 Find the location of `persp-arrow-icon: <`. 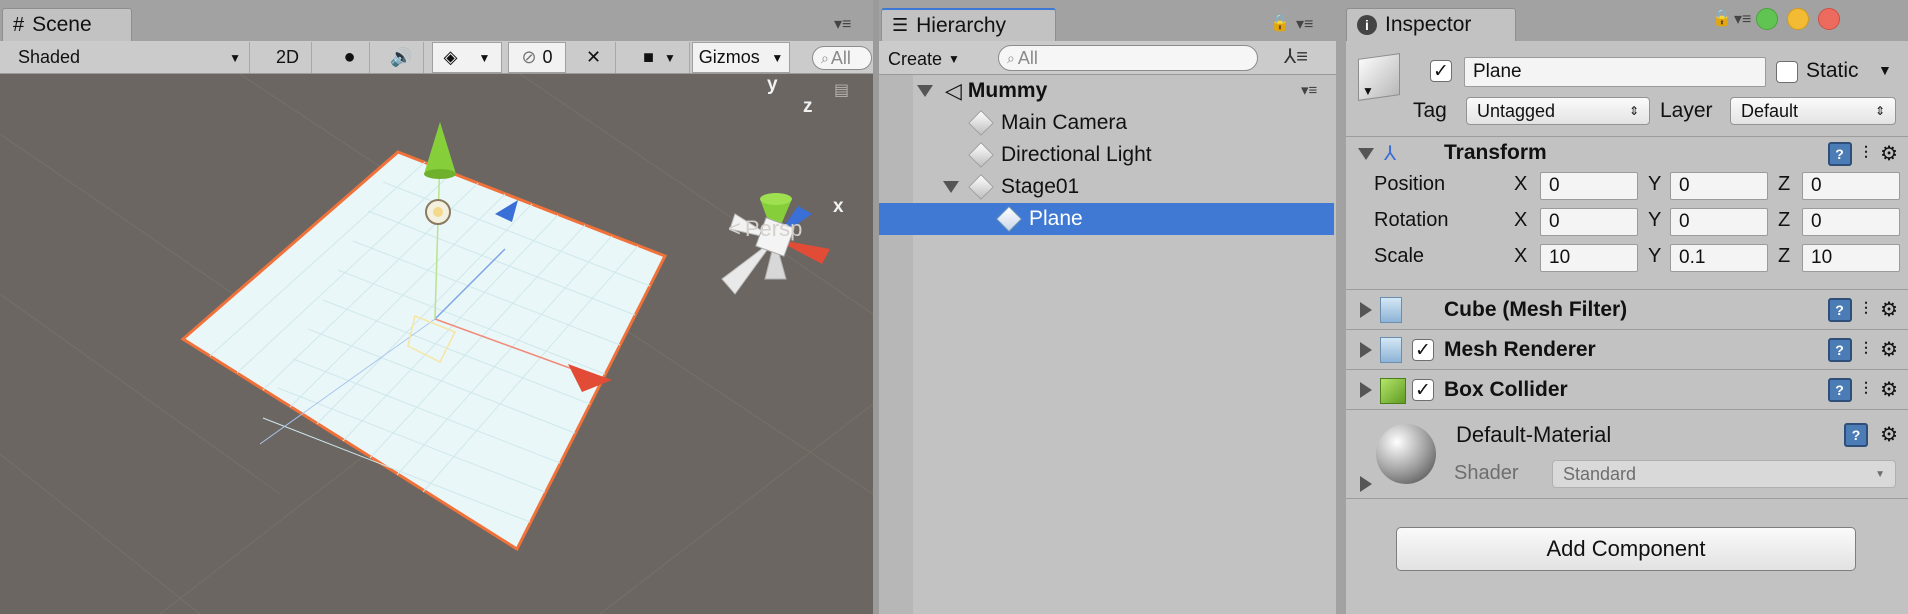

persp-arrow-icon: < is located at coordinates (734, 228).